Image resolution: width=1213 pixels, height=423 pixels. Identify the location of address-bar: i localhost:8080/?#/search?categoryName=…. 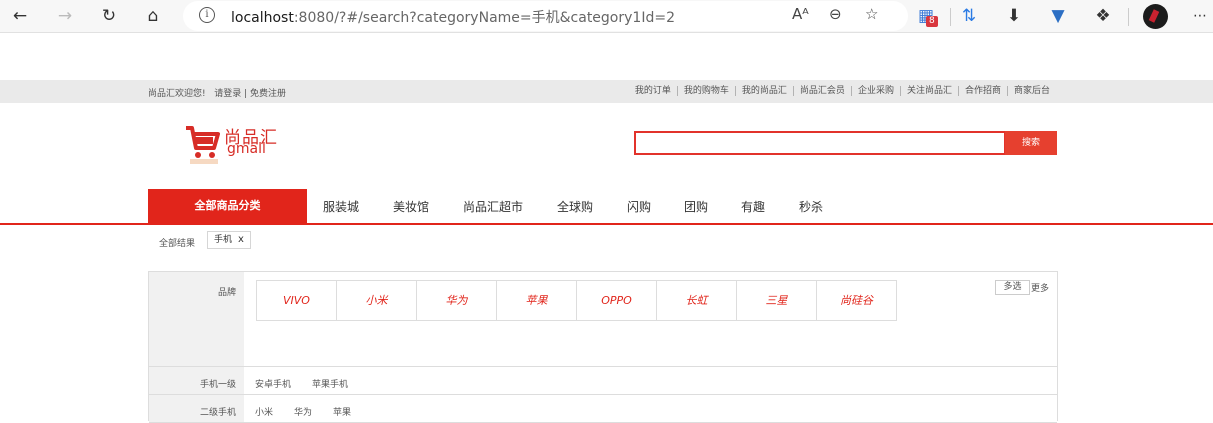
(545, 16).